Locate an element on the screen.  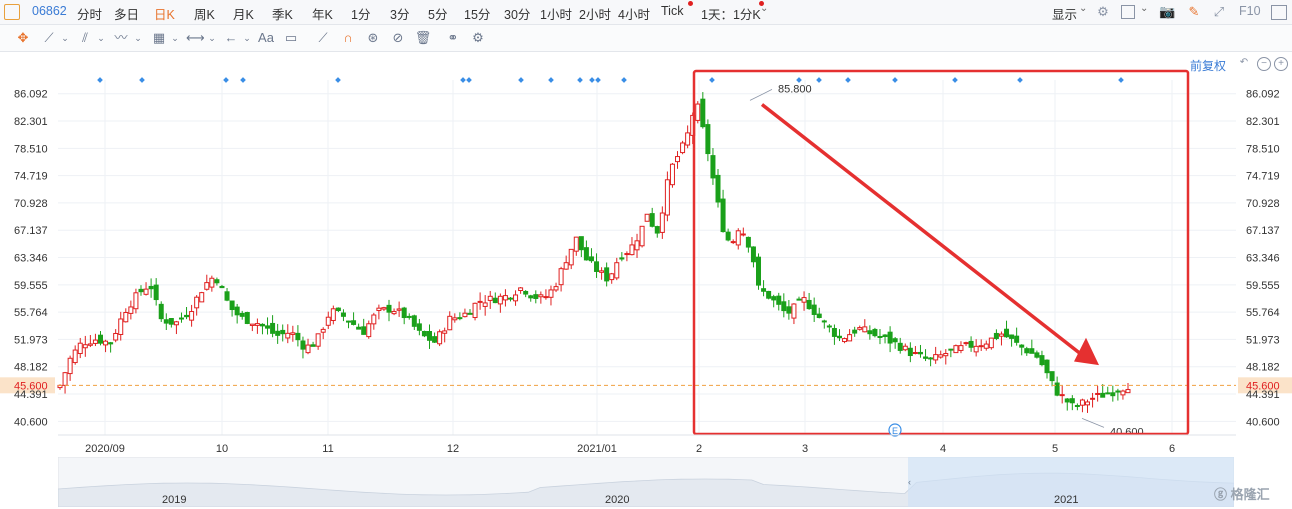
period-yearly: 年K is located at coordinates (322, 13).